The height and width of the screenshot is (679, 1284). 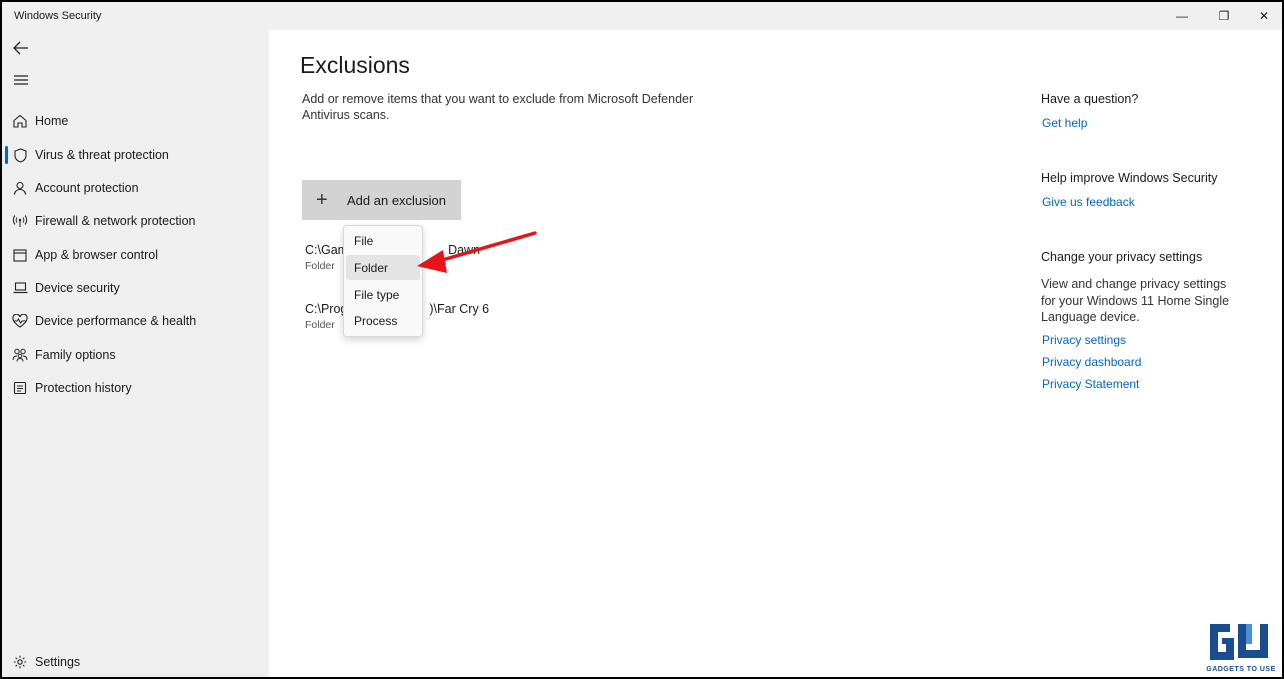 I want to click on add-exclusion-button: + Add an exclusion, so click(x=381, y=200).